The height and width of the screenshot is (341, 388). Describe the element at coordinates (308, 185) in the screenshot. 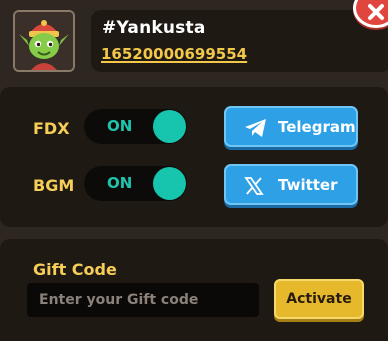

I see `twitter-label: Twitter` at that location.